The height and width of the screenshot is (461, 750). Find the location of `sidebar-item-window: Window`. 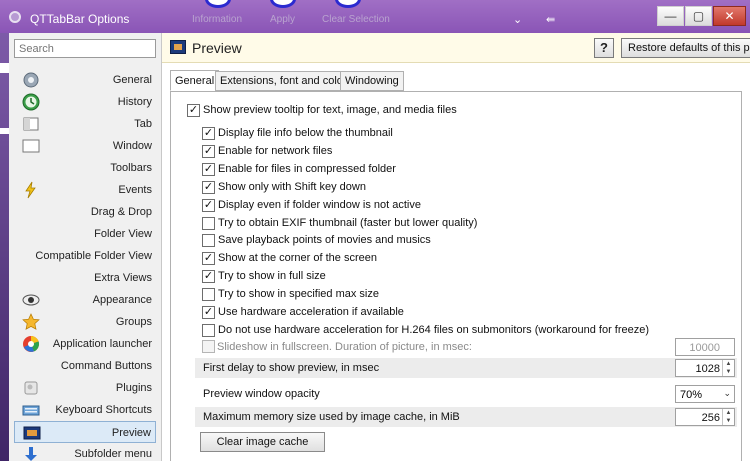

sidebar-item-window: Window is located at coordinates (85, 146).